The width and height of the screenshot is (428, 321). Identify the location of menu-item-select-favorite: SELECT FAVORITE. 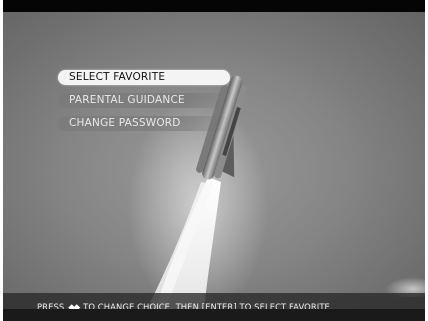
(144, 77).